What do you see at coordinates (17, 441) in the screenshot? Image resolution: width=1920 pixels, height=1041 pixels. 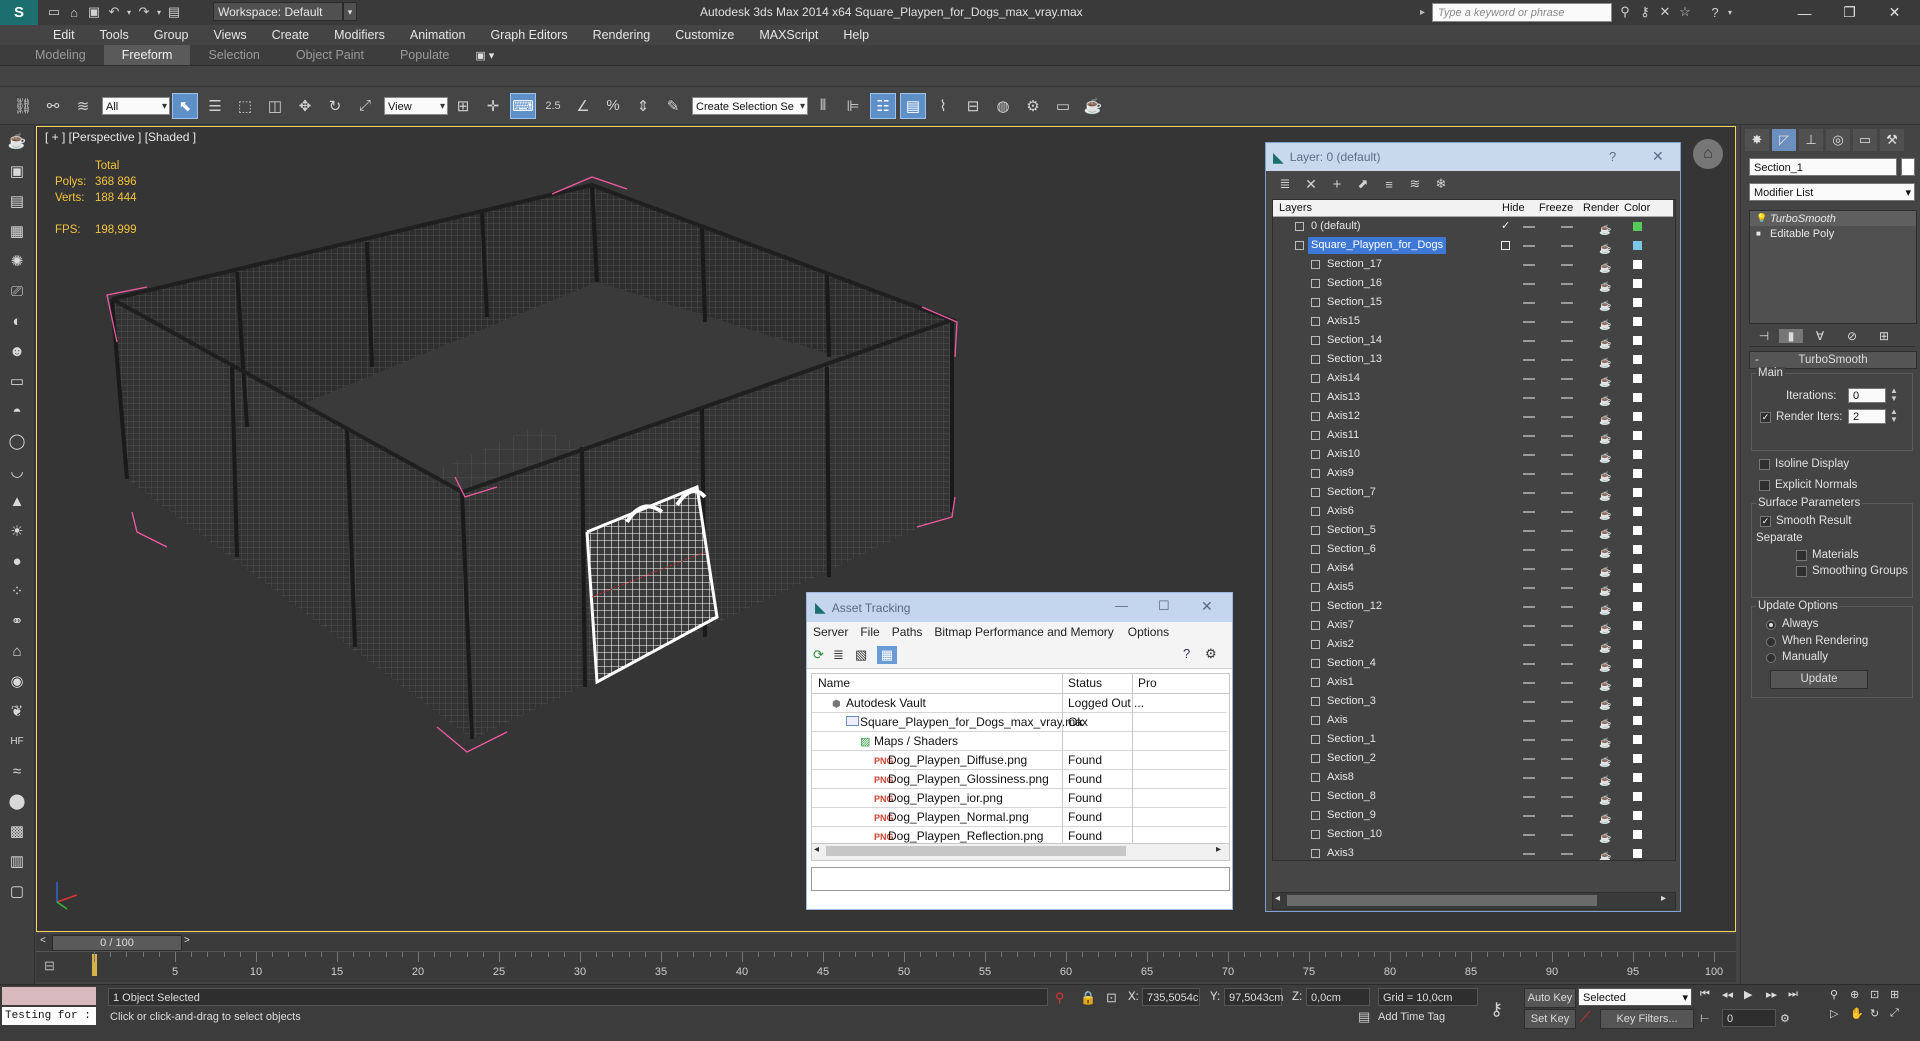 I see `sphere-icon: ◯` at bounding box center [17, 441].